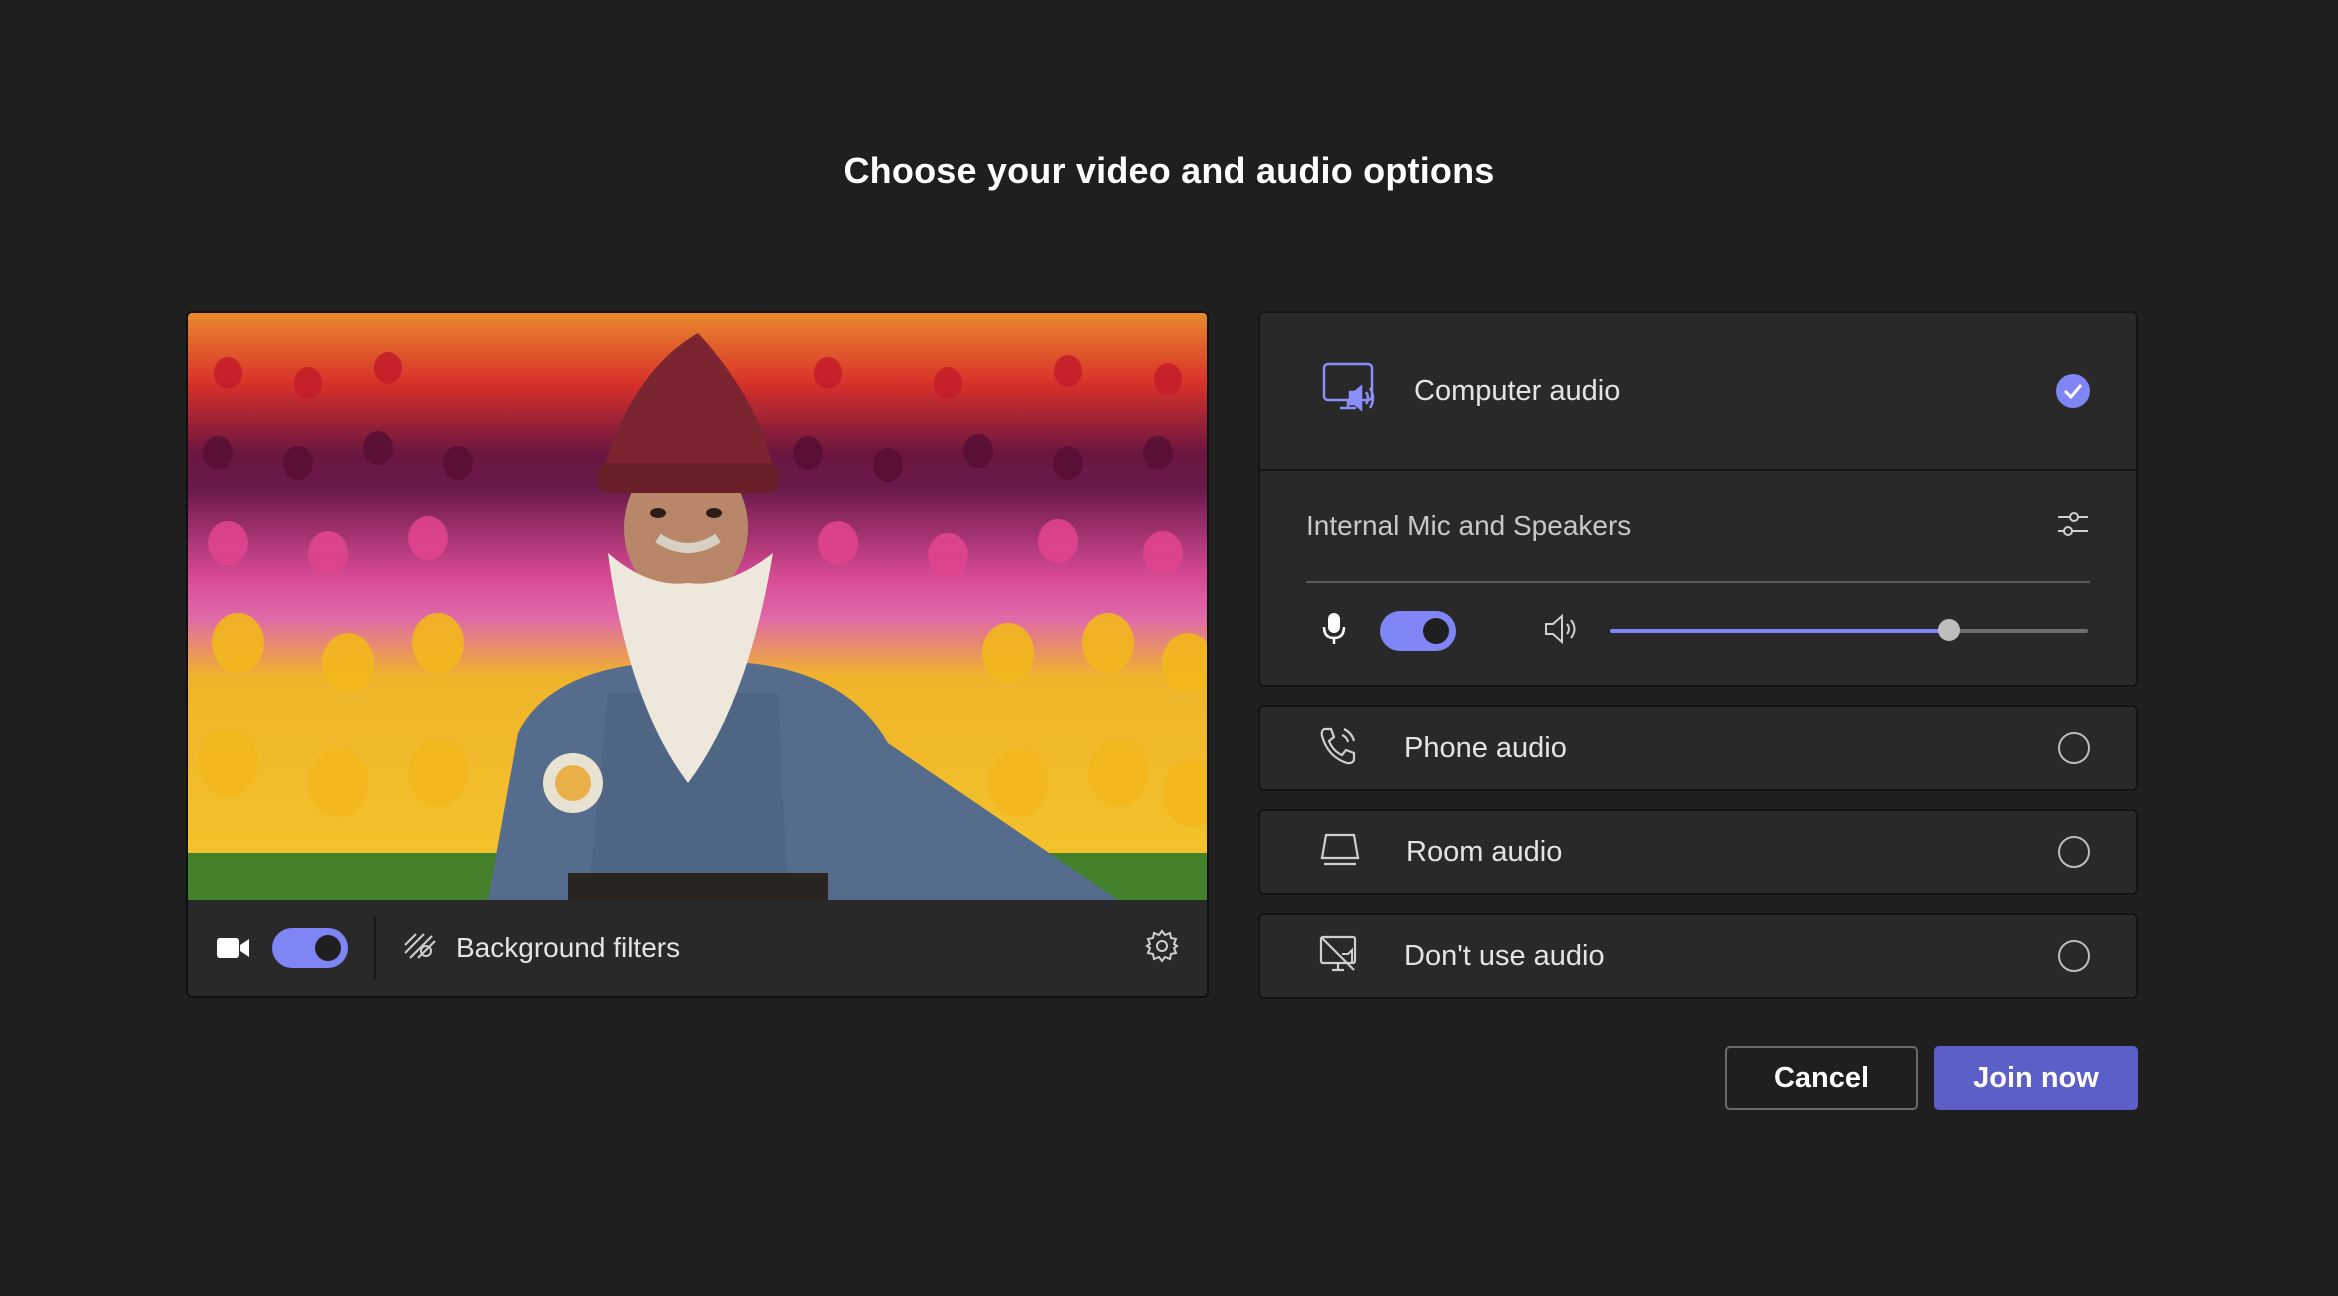 This screenshot has width=2338, height=1296. What do you see at coordinates (420, 948) in the screenshot?
I see `background-filters-icon` at bounding box center [420, 948].